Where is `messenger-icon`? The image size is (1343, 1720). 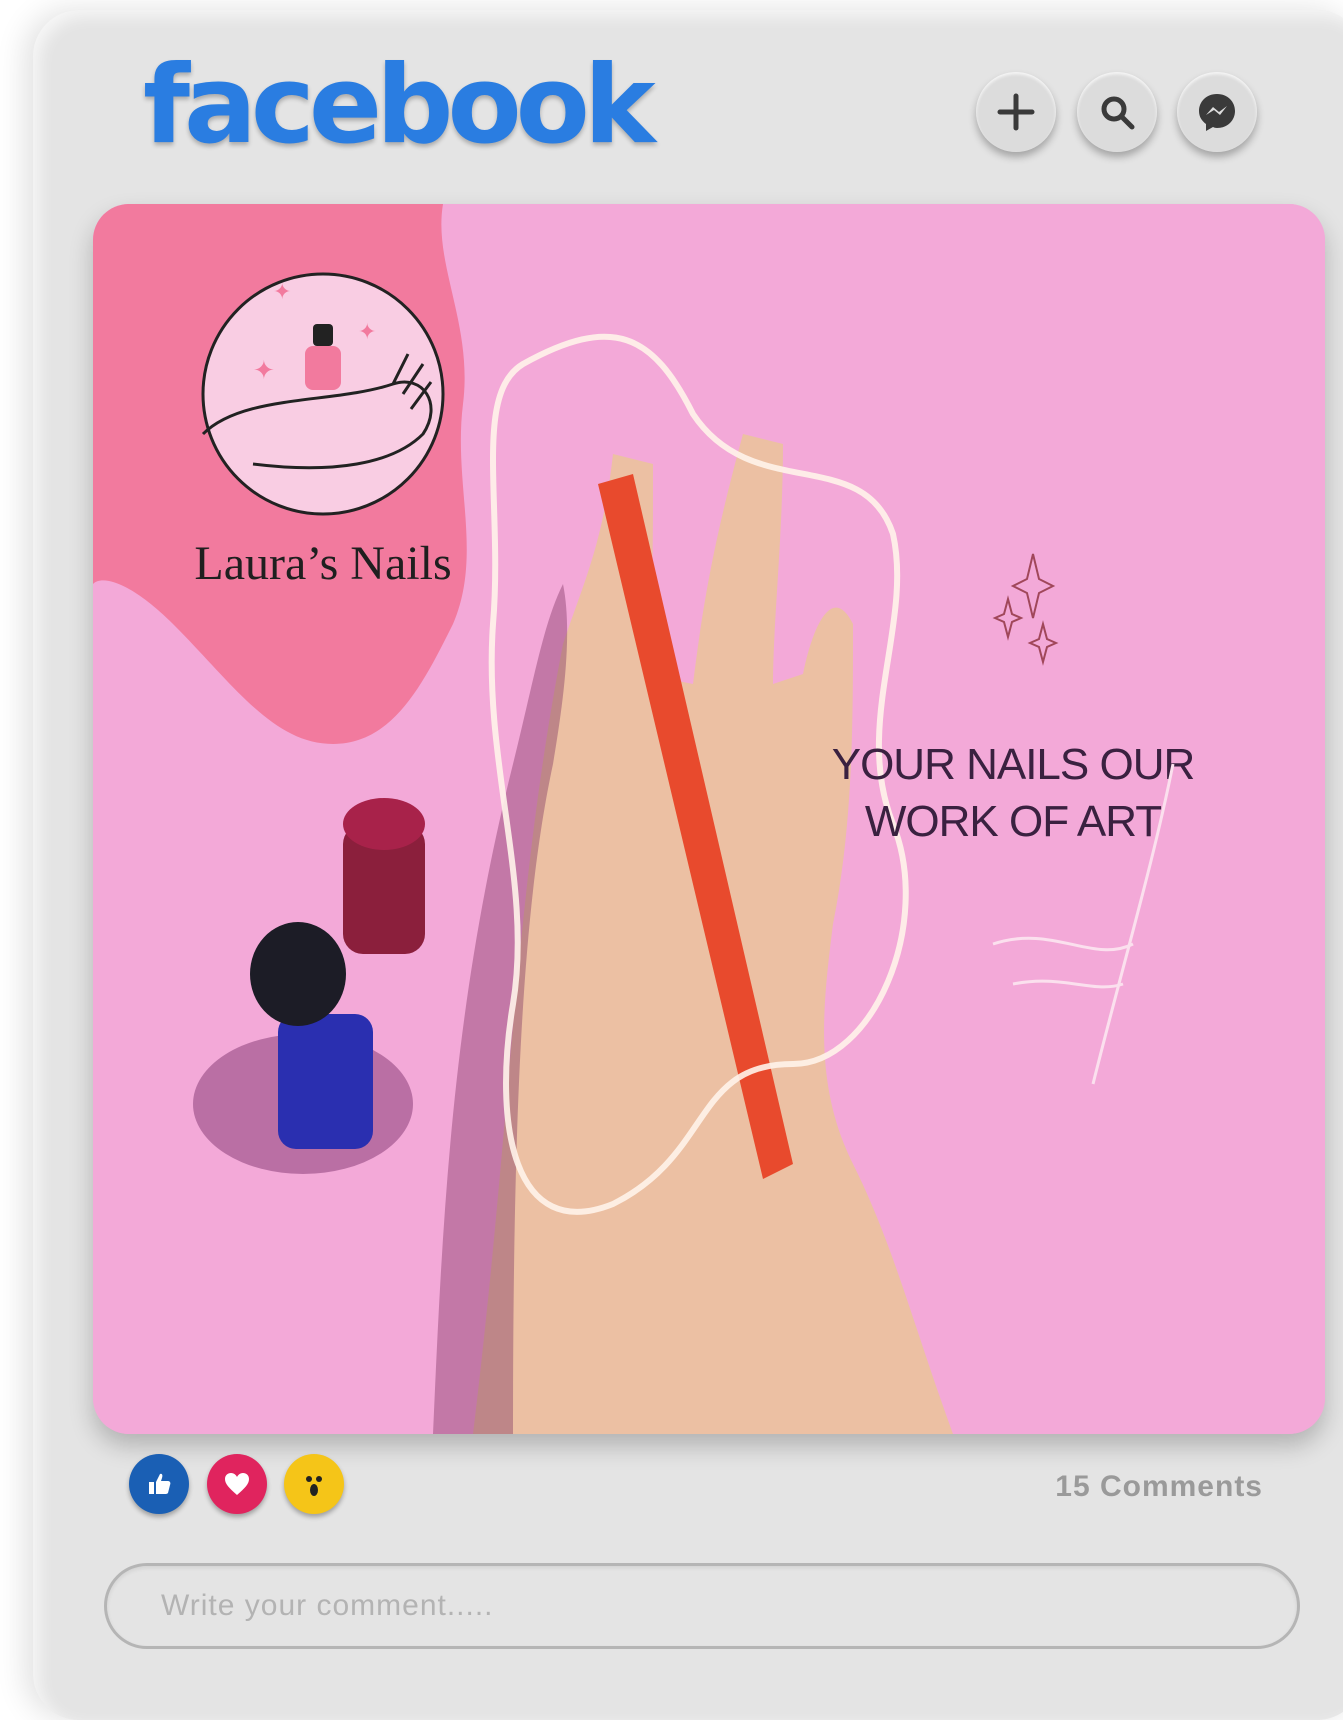 messenger-icon is located at coordinates (1217, 112).